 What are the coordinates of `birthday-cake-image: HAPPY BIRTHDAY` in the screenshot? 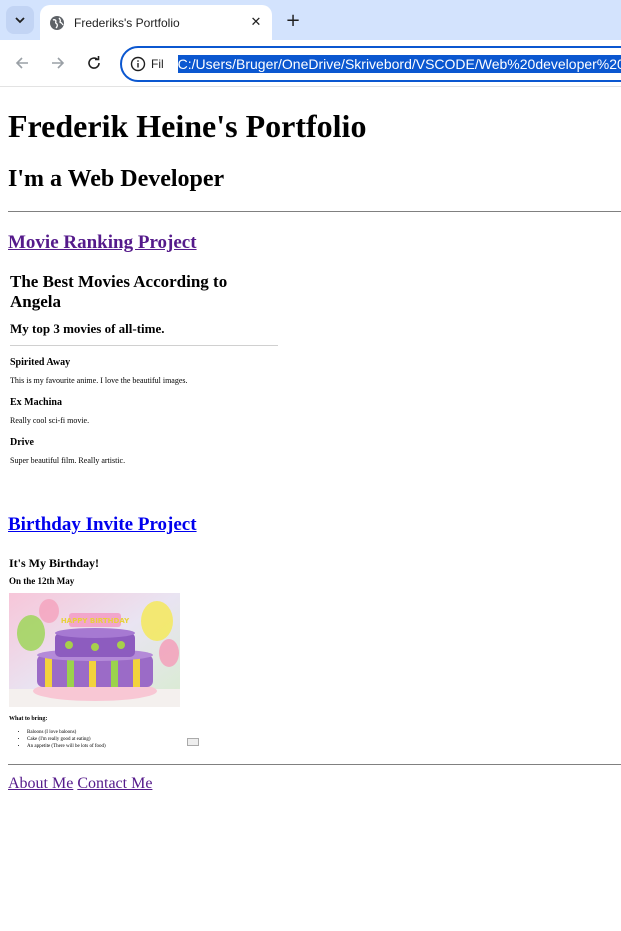 It's located at (94, 650).